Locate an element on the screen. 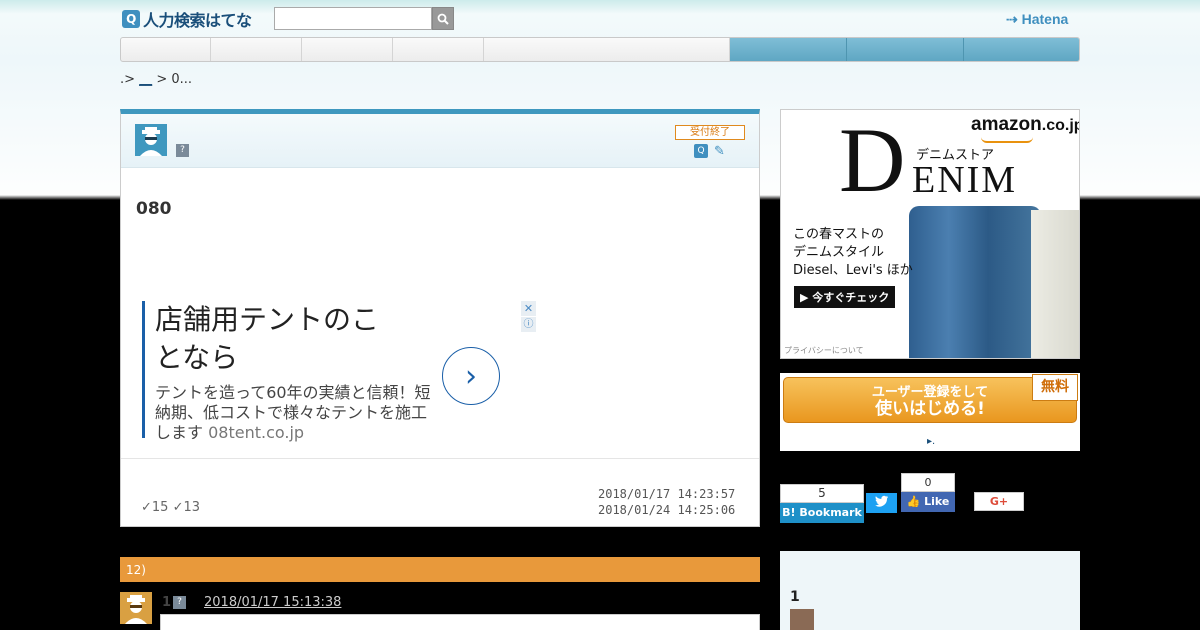 This screenshot has height=630, width=1200. stat-count-2: 13 is located at coordinates (192, 507).